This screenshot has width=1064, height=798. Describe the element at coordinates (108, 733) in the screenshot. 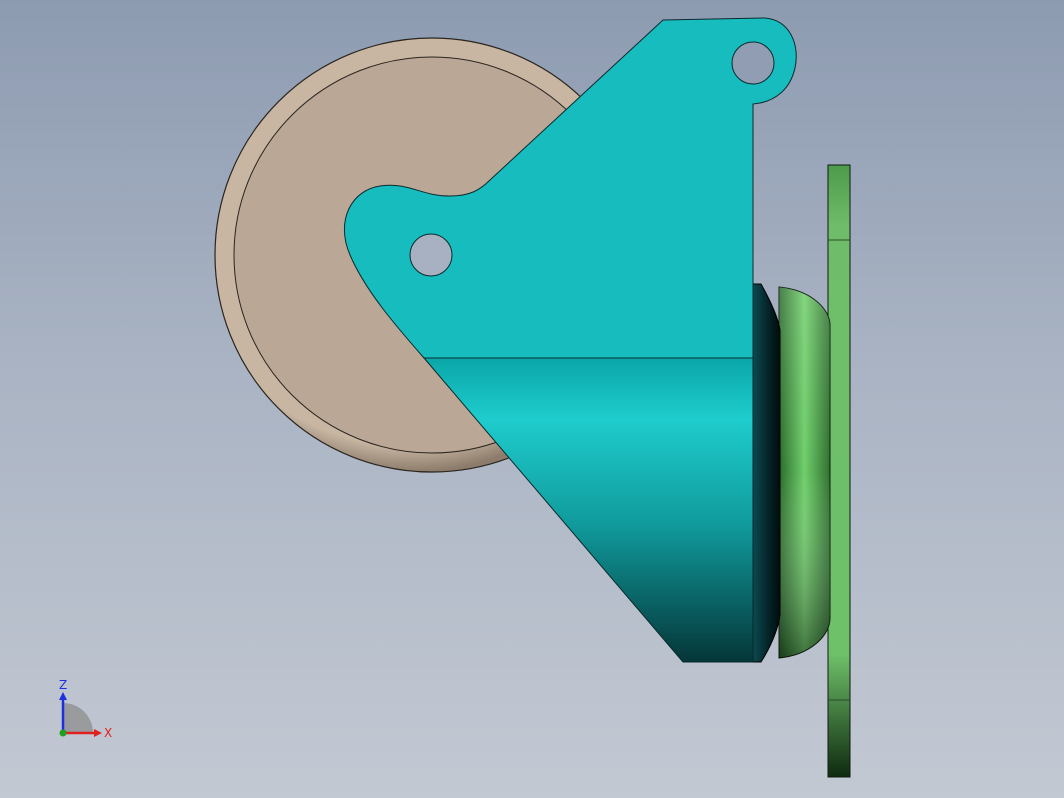

I see `x-axis-label: X` at that location.